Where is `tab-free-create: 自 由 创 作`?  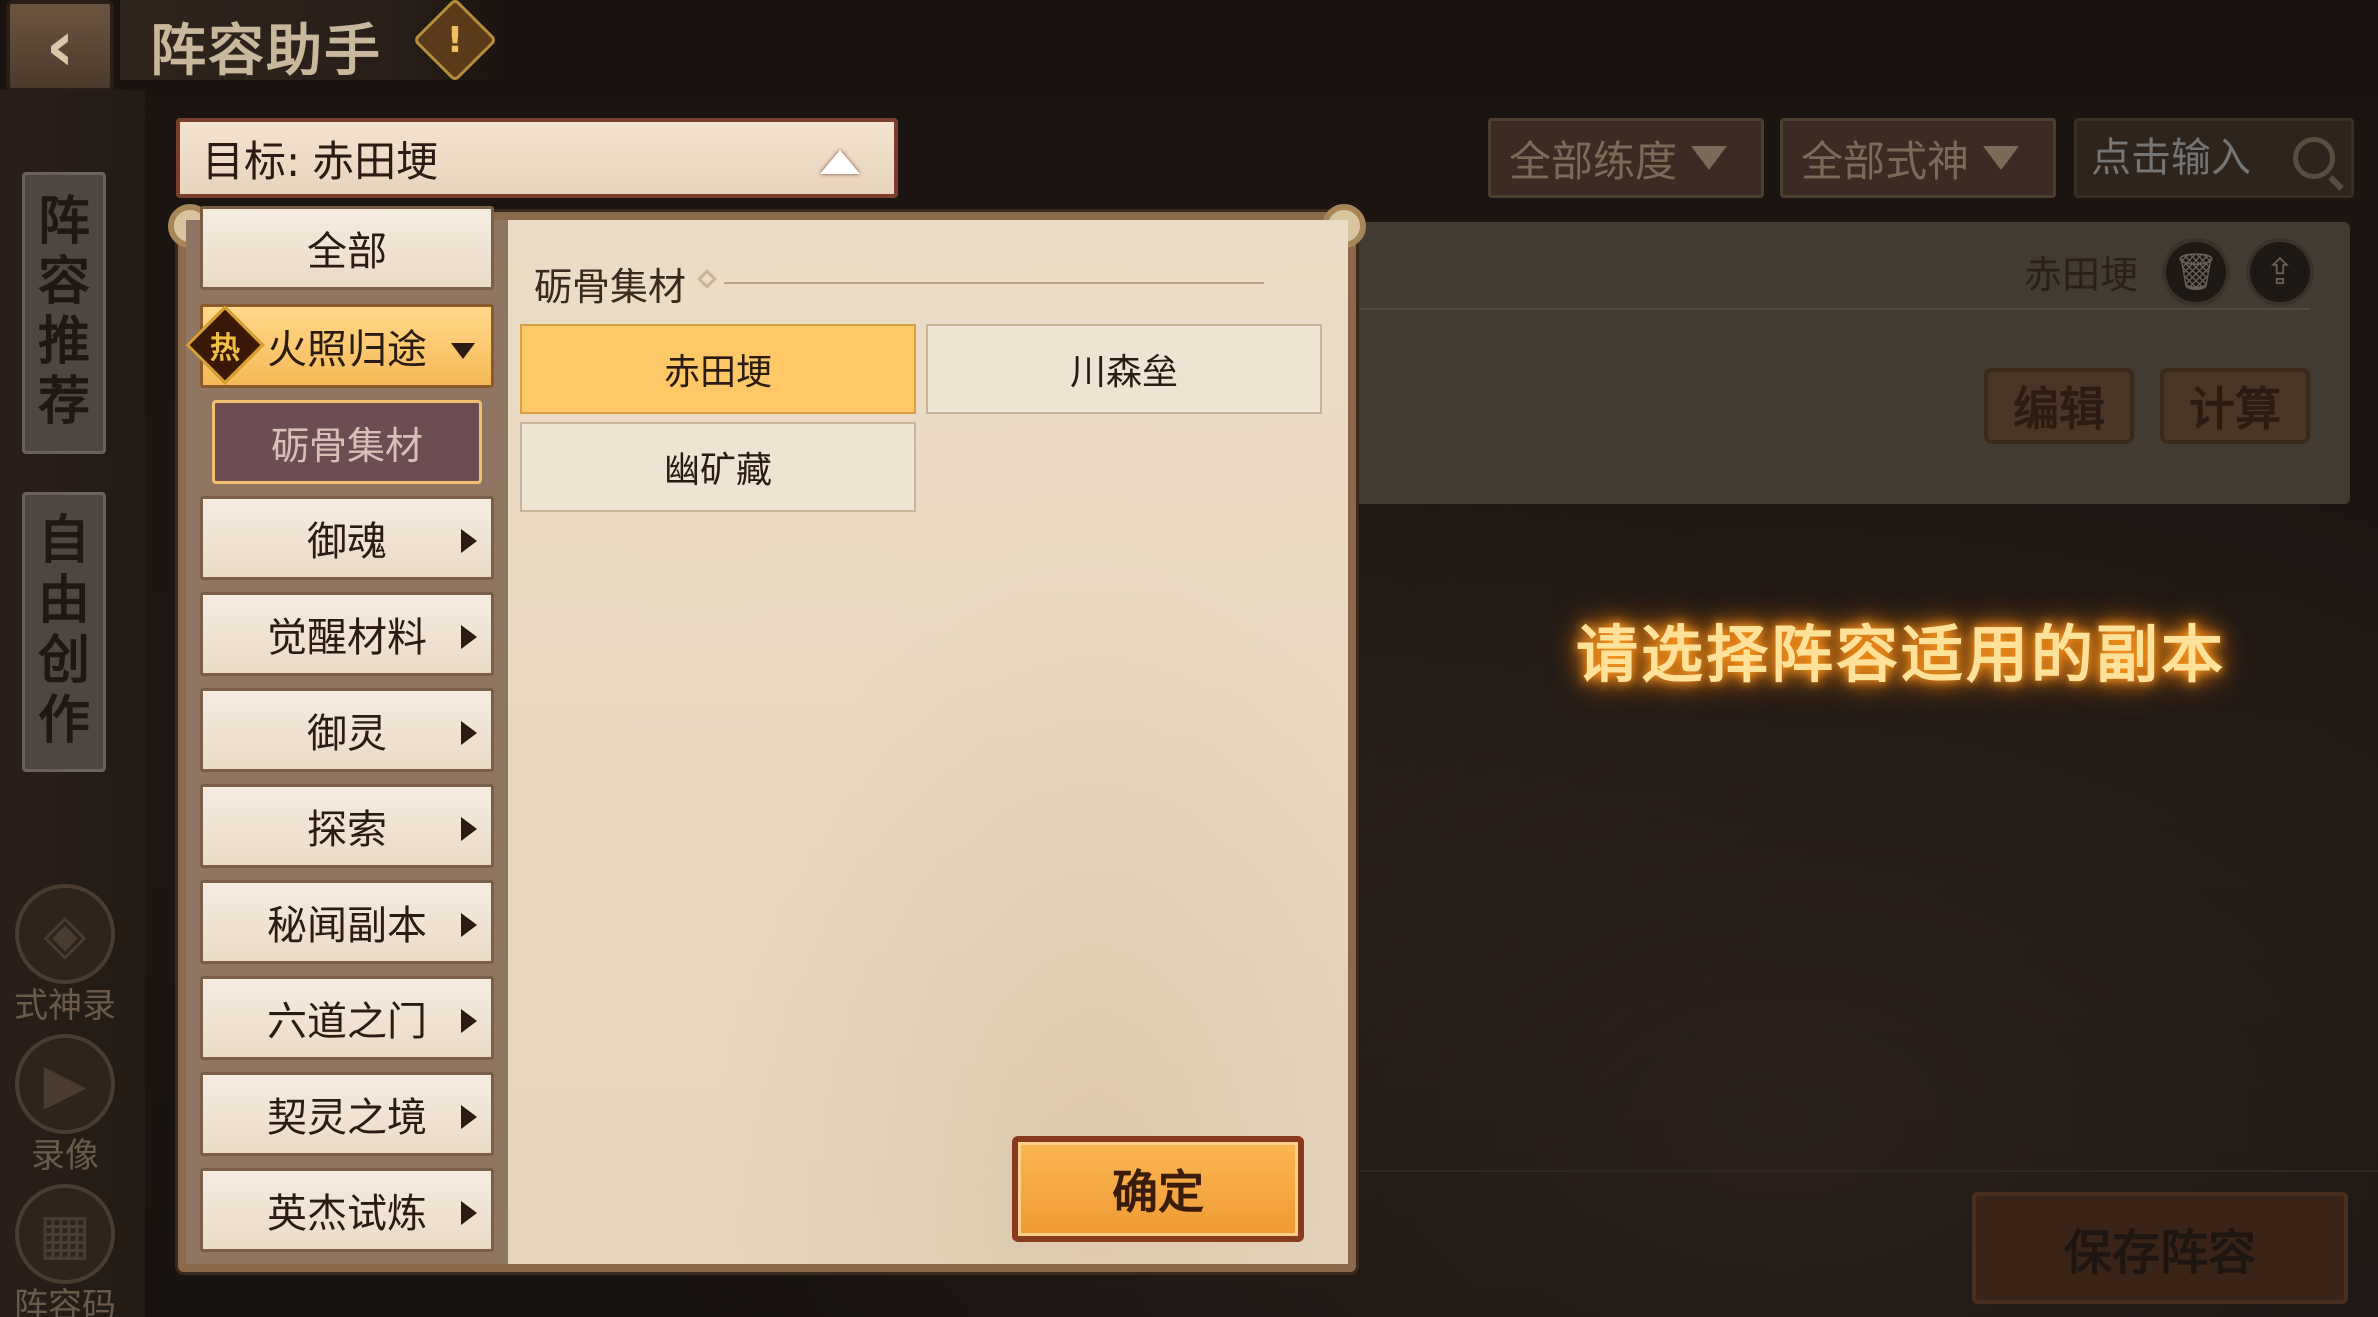
tab-free-create: 自 由 创 作 is located at coordinates (64, 632).